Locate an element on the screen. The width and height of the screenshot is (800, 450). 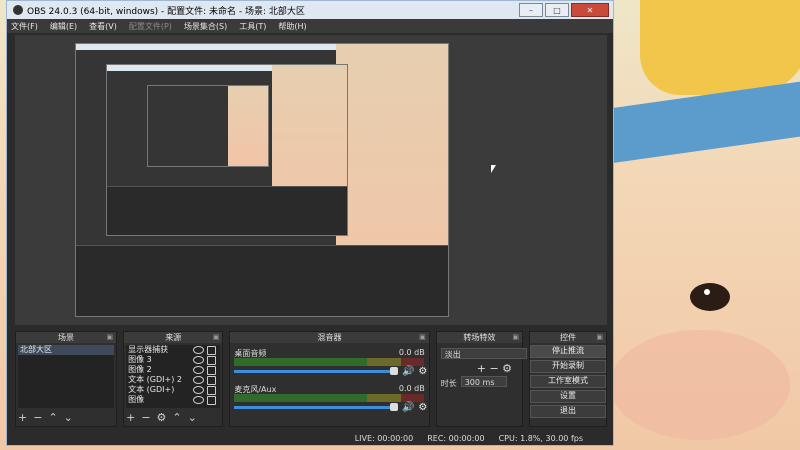
transition-settings-icon: ⚙ is located at coordinates (507, 368).